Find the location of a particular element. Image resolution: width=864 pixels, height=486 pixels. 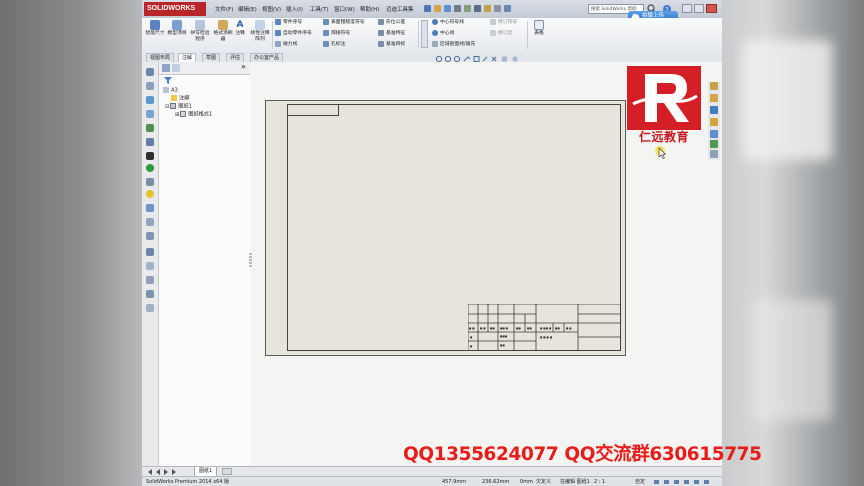

product-name: SolidWorks Premium 2014 x64 版 is located at coordinates (188, 482).